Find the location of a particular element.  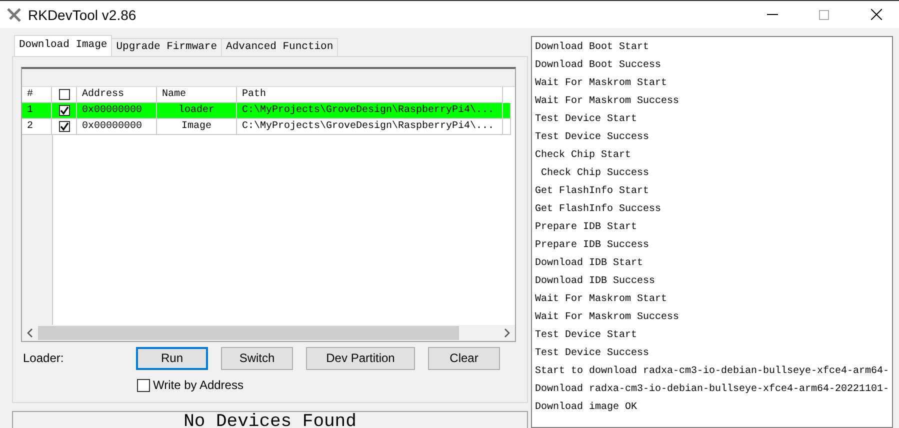

window-title: RKDevTool v2.86 is located at coordinates (83, 14).